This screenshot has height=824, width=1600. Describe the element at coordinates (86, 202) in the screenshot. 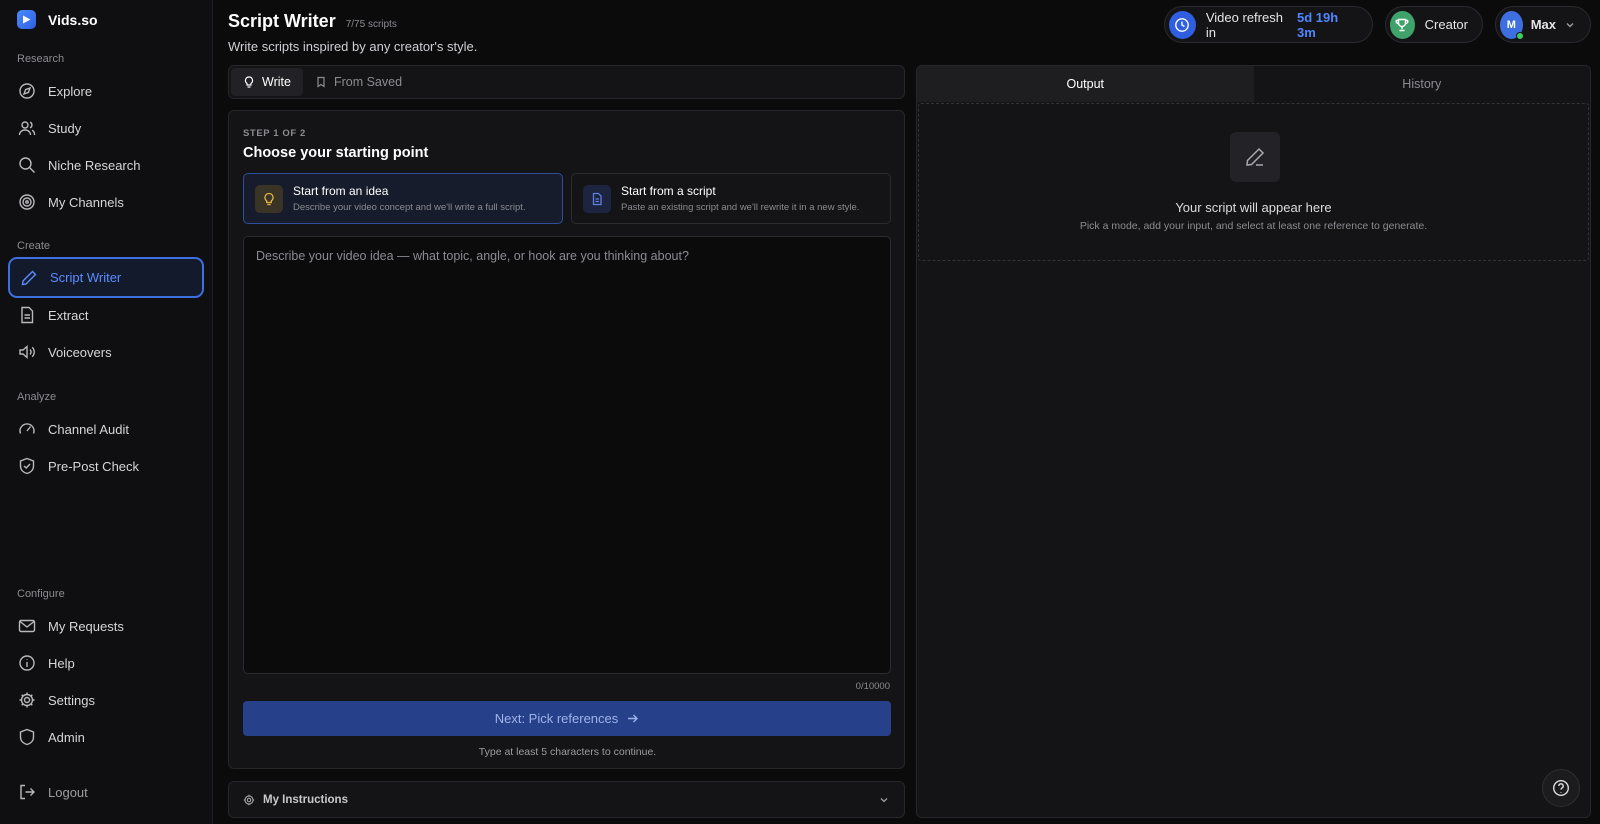

I see `sidebar-item-label: My Channels` at that location.